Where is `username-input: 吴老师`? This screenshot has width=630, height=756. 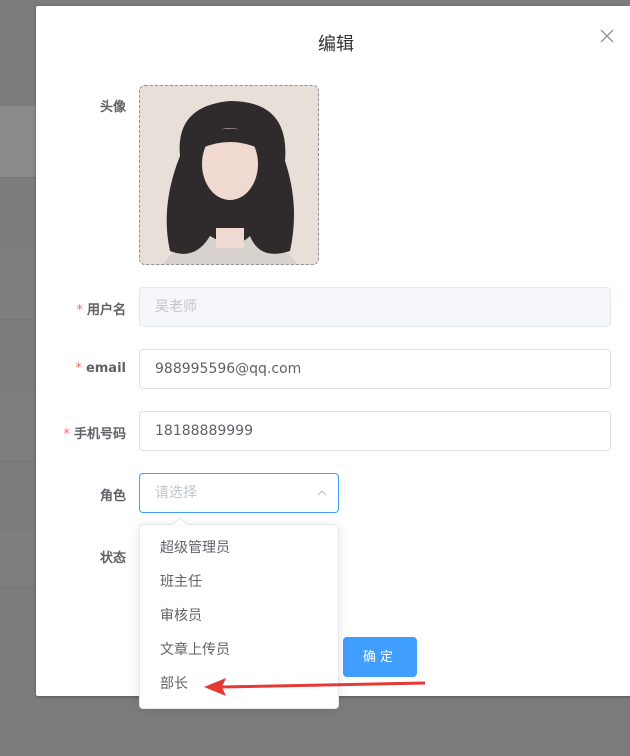 username-input: 吴老师 is located at coordinates (375, 307).